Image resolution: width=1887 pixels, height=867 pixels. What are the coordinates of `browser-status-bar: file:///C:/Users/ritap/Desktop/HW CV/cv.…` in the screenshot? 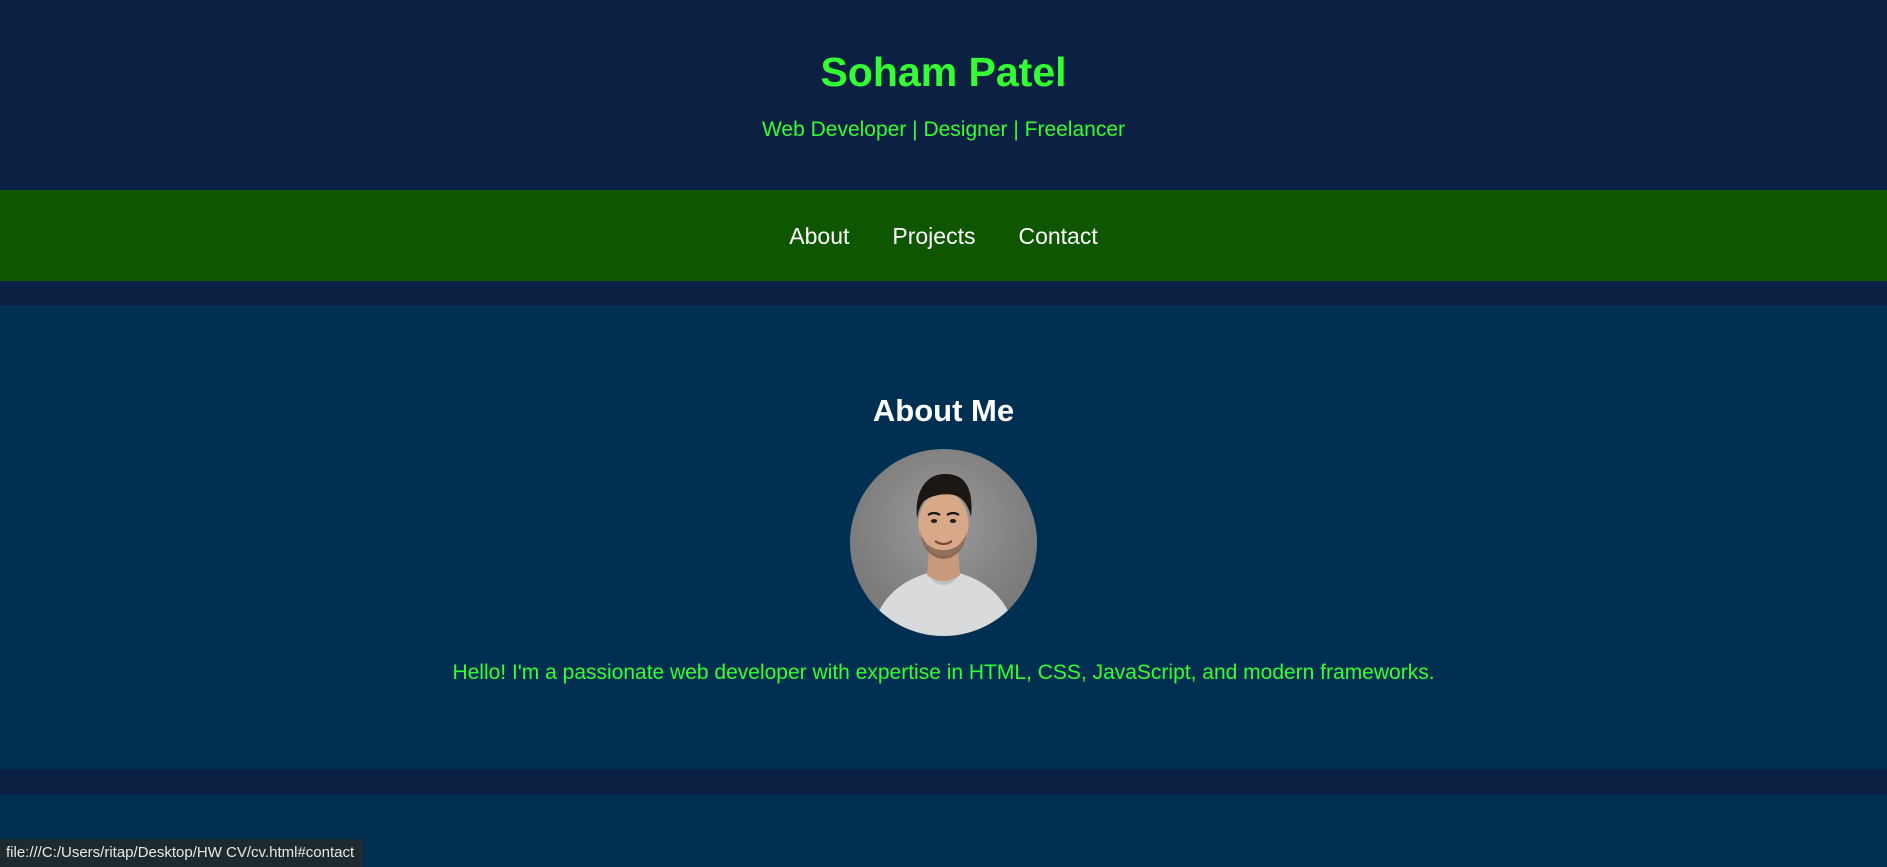 It's located at (182, 853).